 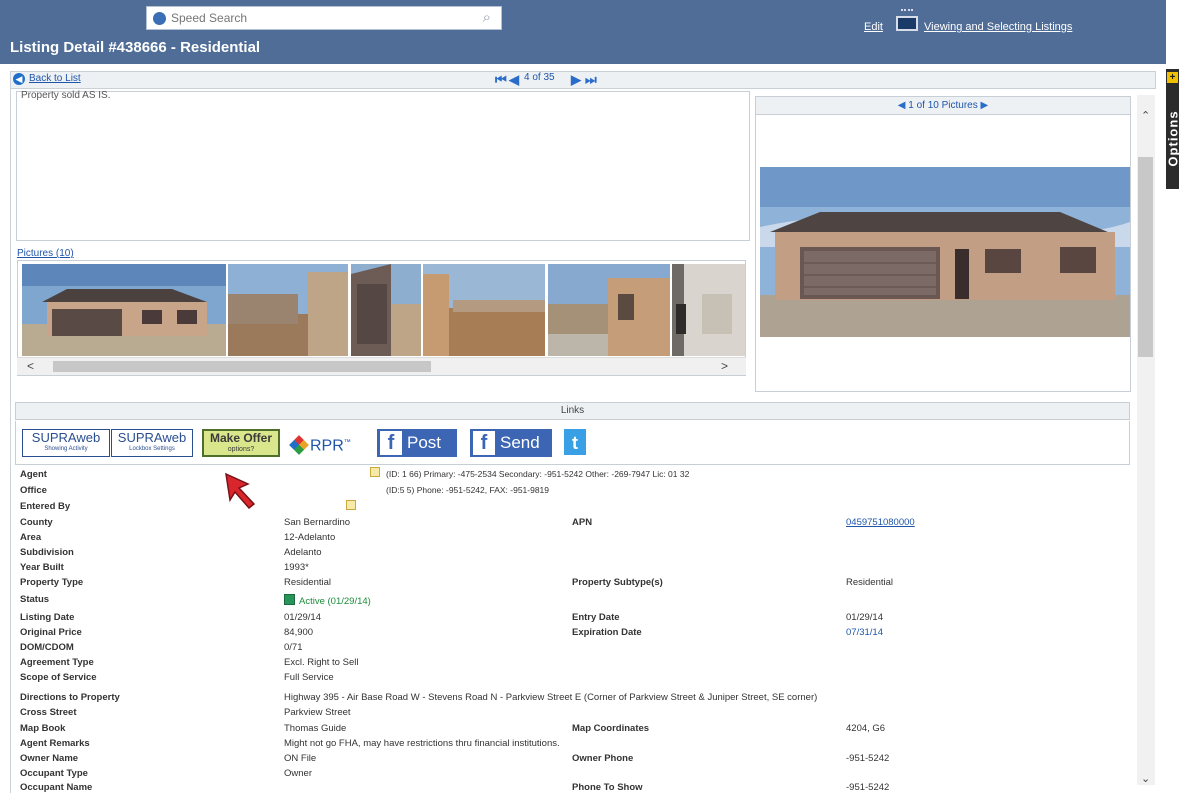 I want to click on value-subdivision: Adelanto, so click(x=303, y=552).